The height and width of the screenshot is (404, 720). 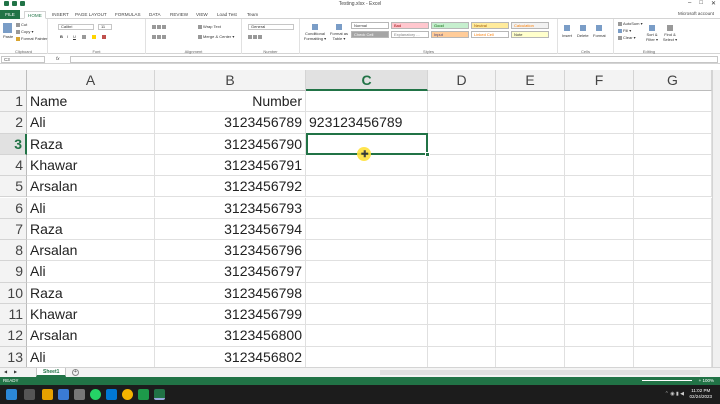 I want to click on paste-button: Paste, so click(x=8, y=31).